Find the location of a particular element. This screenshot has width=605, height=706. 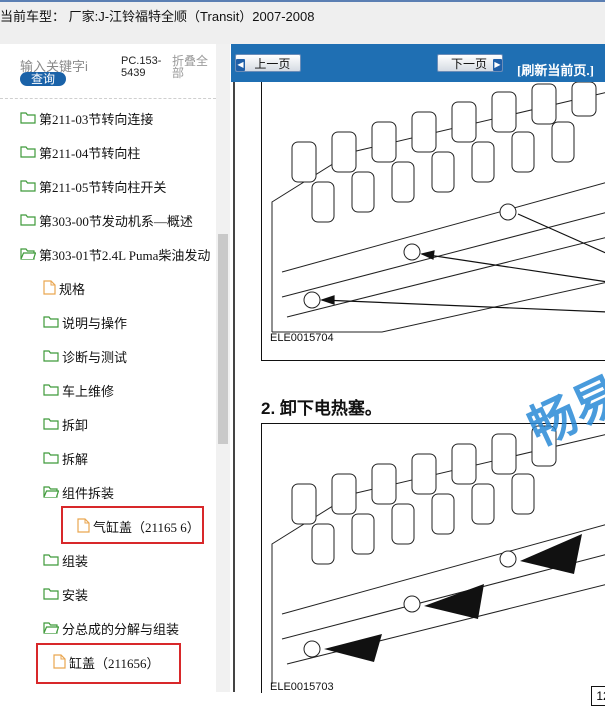

next-page-button: 下一页 ▶ is located at coordinates (470, 63).